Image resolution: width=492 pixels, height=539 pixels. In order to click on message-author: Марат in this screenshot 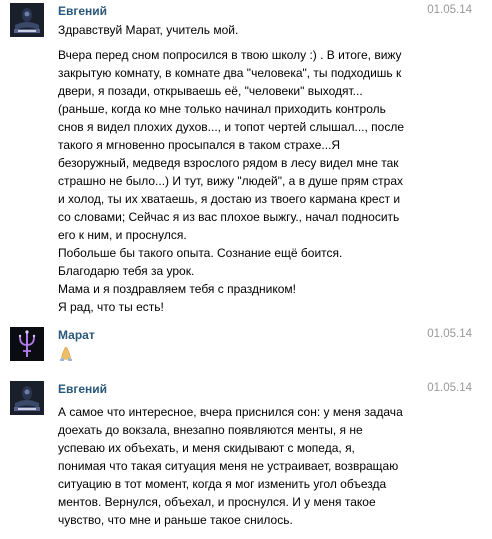, I will do `click(76, 335)`.